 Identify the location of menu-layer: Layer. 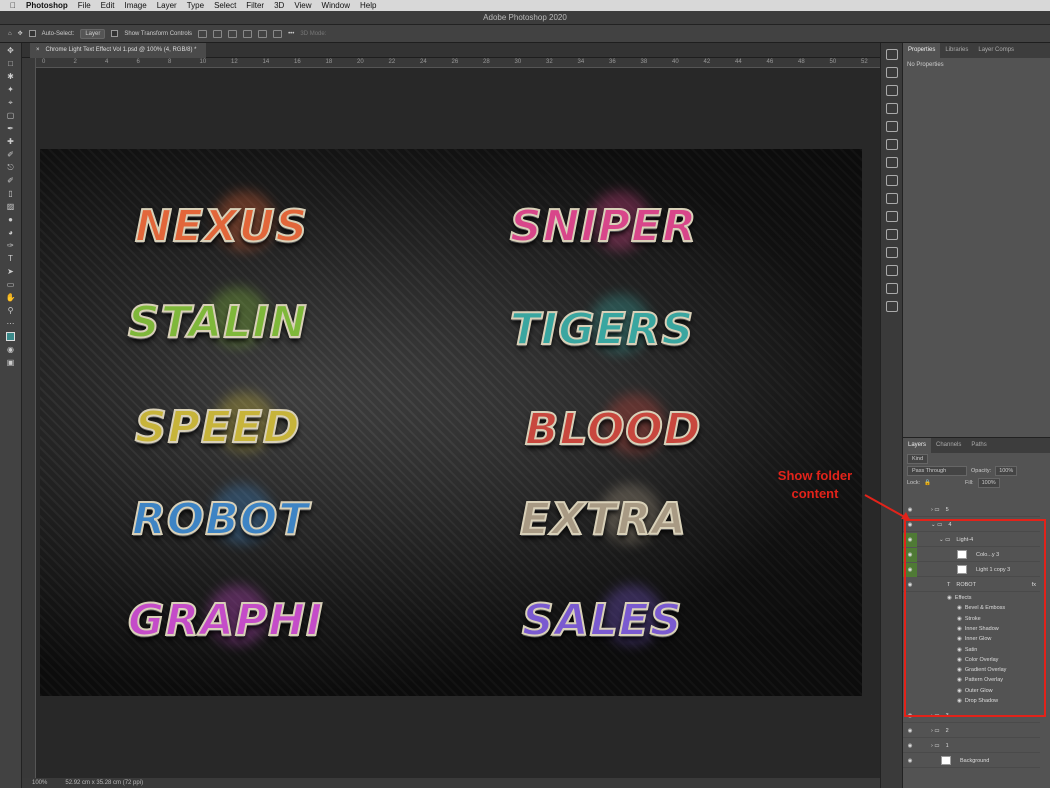
(167, 5).